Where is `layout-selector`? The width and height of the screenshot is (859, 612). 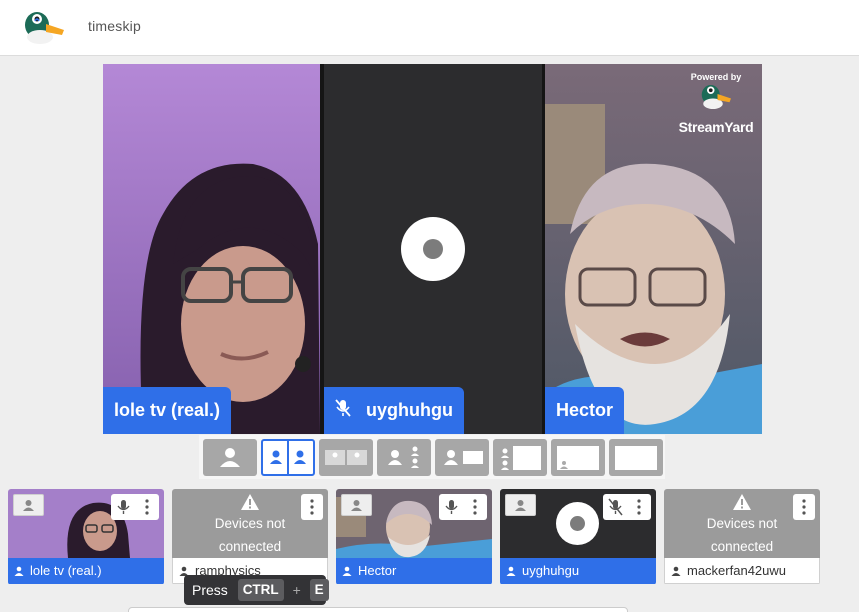
layout-selector is located at coordinates (432, 457).